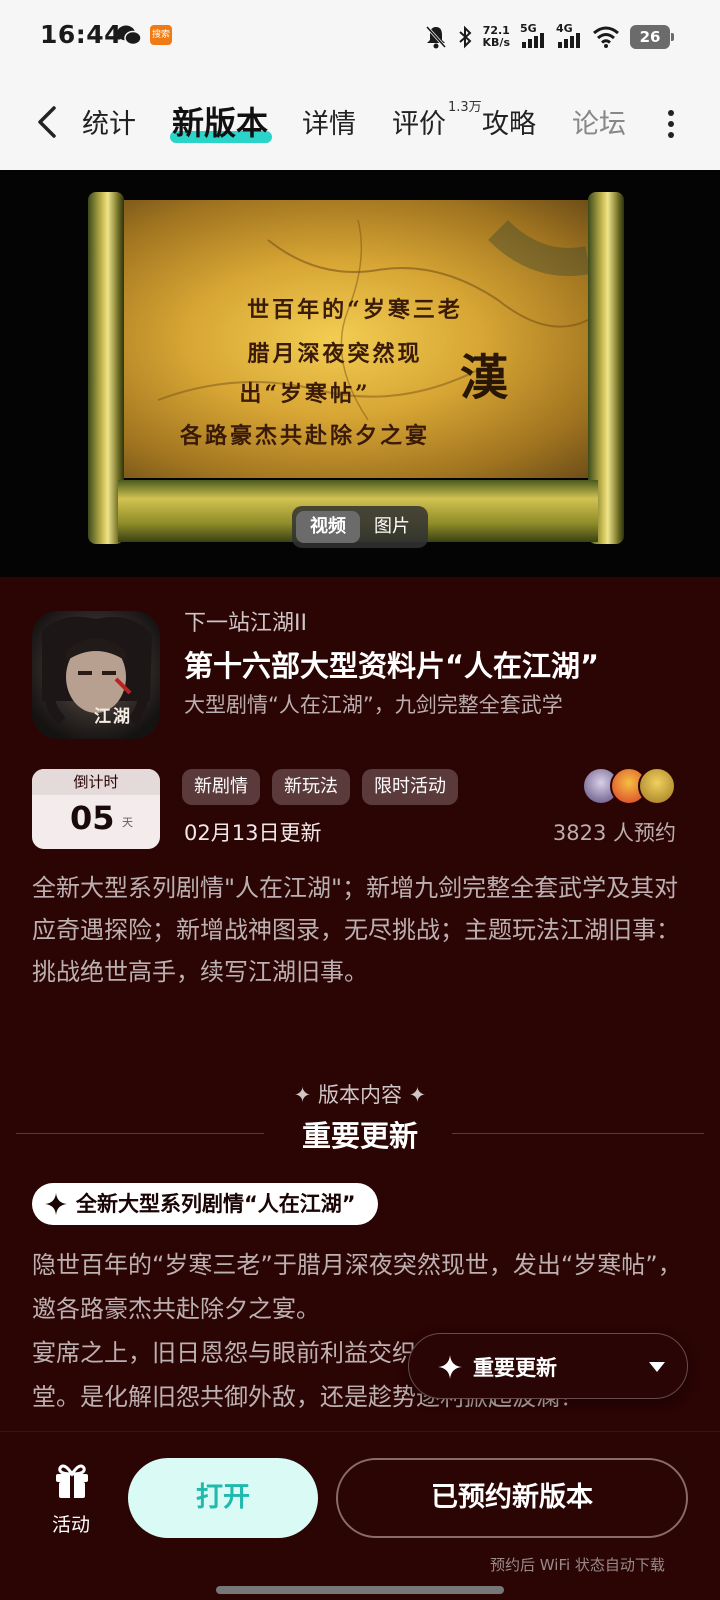 Image resolution: width=720 pixels, height=1600 pixels. I want to click on tab-stats: 统计, so click(109, 121).